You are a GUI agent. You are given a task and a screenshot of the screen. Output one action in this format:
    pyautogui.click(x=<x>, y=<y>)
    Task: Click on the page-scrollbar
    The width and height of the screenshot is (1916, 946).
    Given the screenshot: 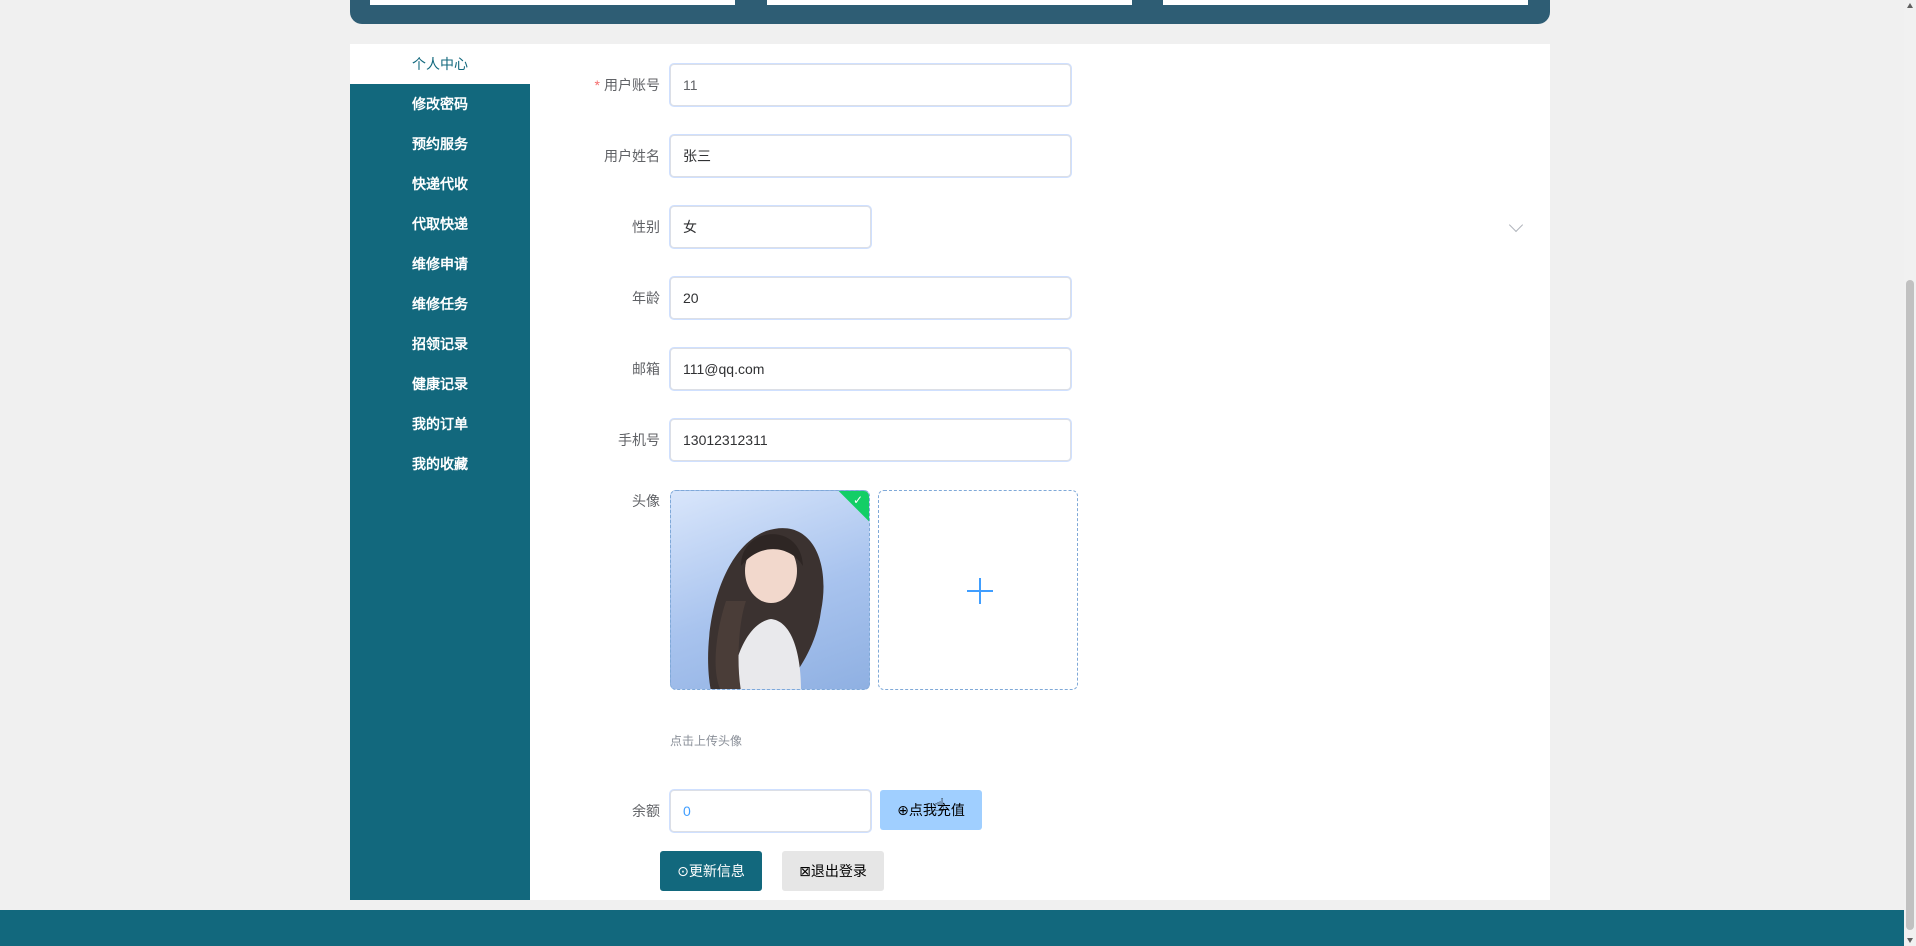 What is the action you would take?
    pyautogui.click(x=1910, y=473)
    